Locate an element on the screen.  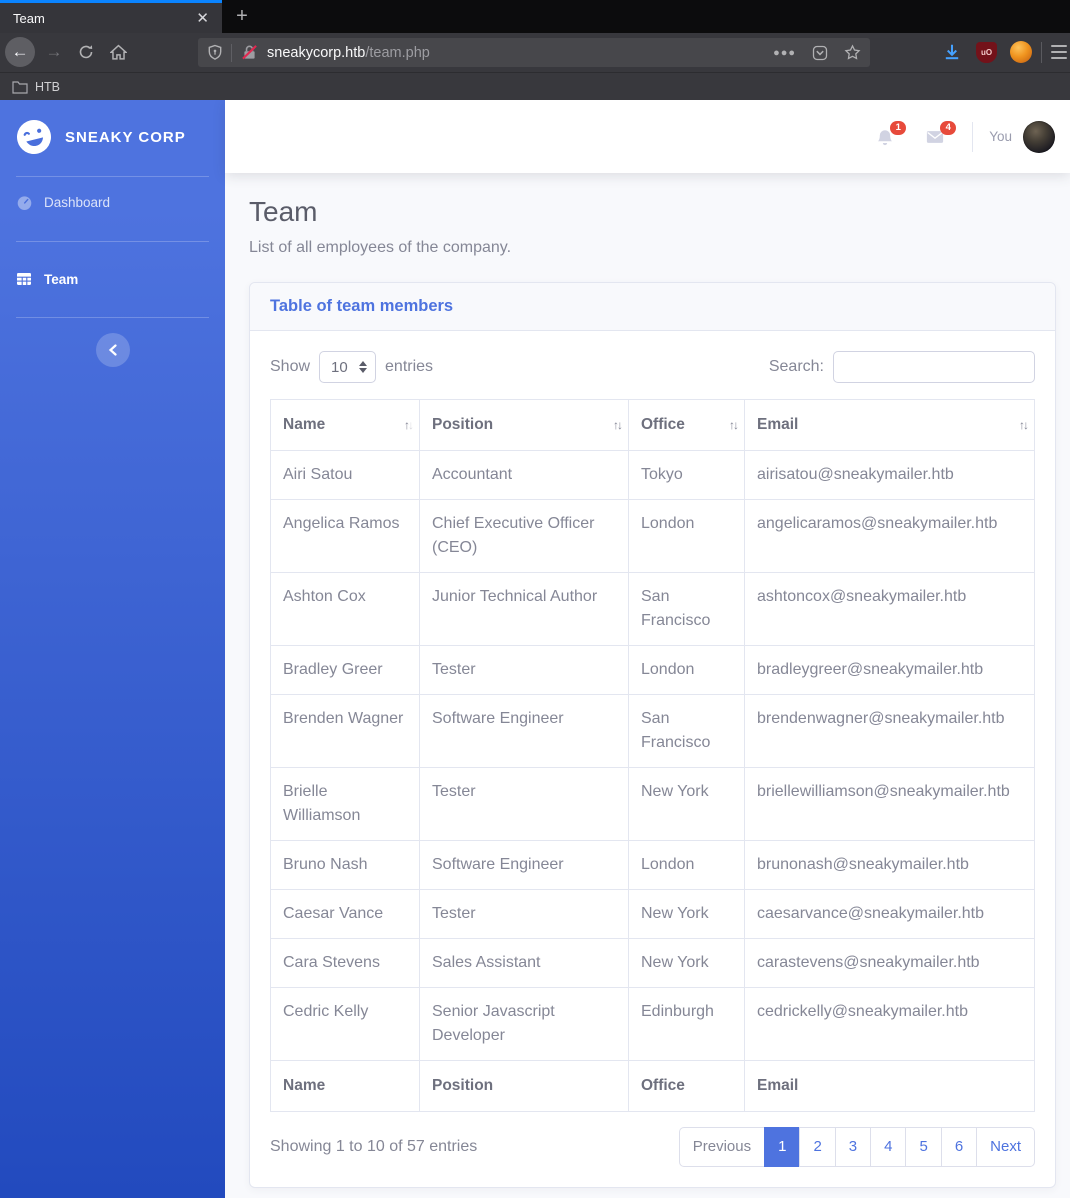
sidebar-item-team: Team is located at coordinates (112, 279).